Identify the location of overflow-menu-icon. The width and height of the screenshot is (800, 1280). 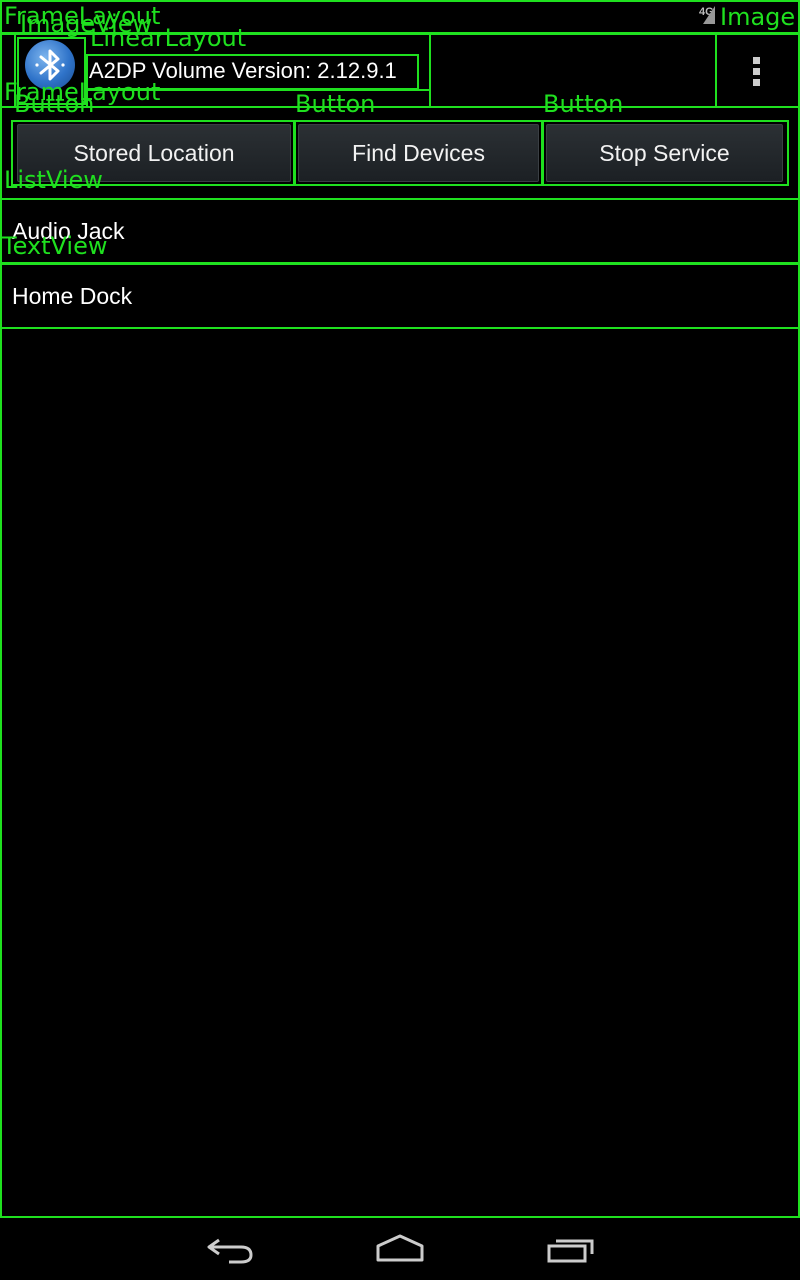
(757, 70).